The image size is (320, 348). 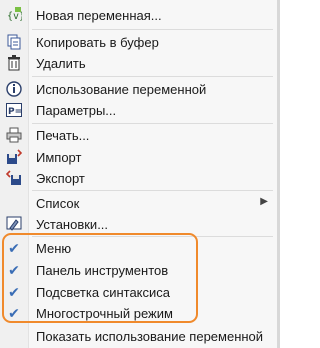 What do you see at coordinates (58, 203) in the screenshot?
I see `menu-item-label: Список` at bounding box center [58, 203].